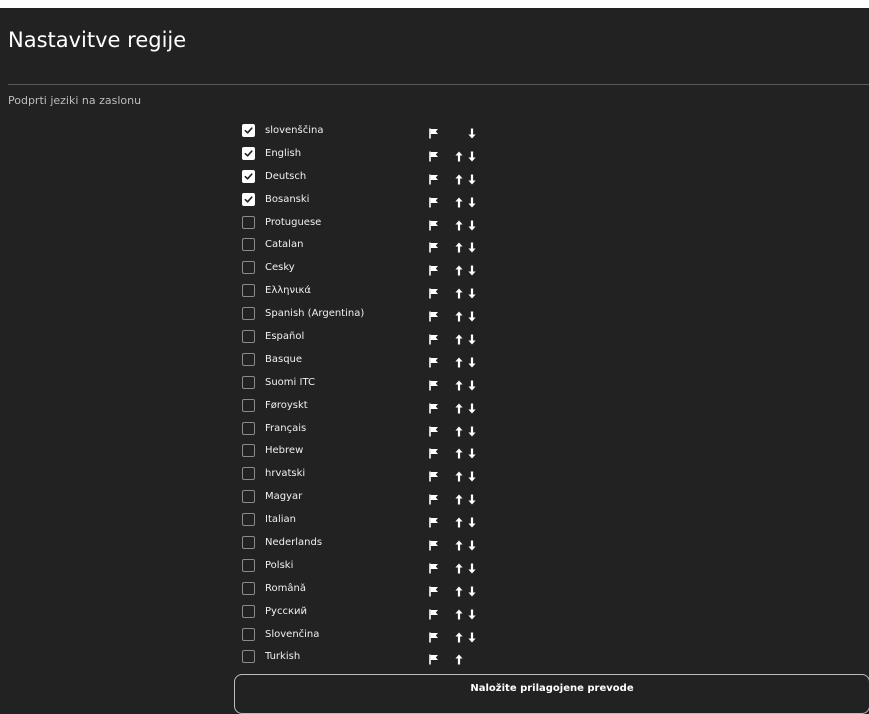 This screenshot has width=869, height=714. What do you see at coordinates (372, 313) in the screenshot?
I see `language-row: Spanish (Argentina)` at bounding box center [372, 313].